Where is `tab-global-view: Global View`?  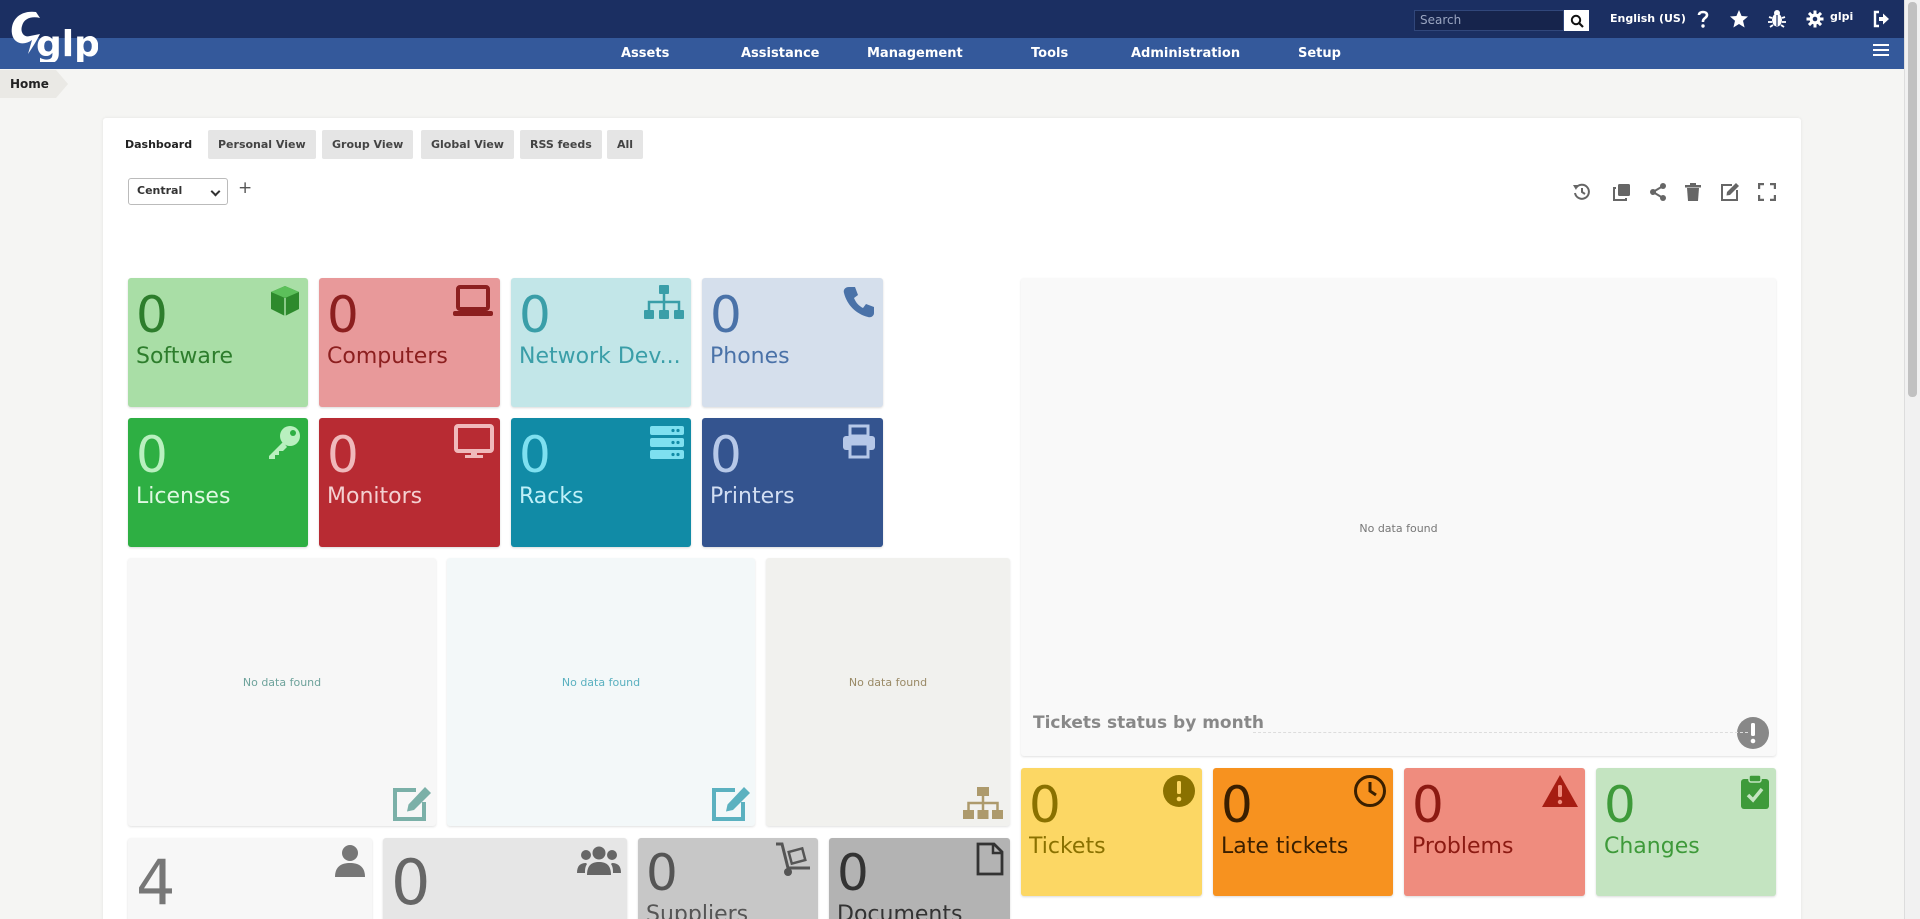
tab-global-view: Global View is located at coordinates (467, 144).